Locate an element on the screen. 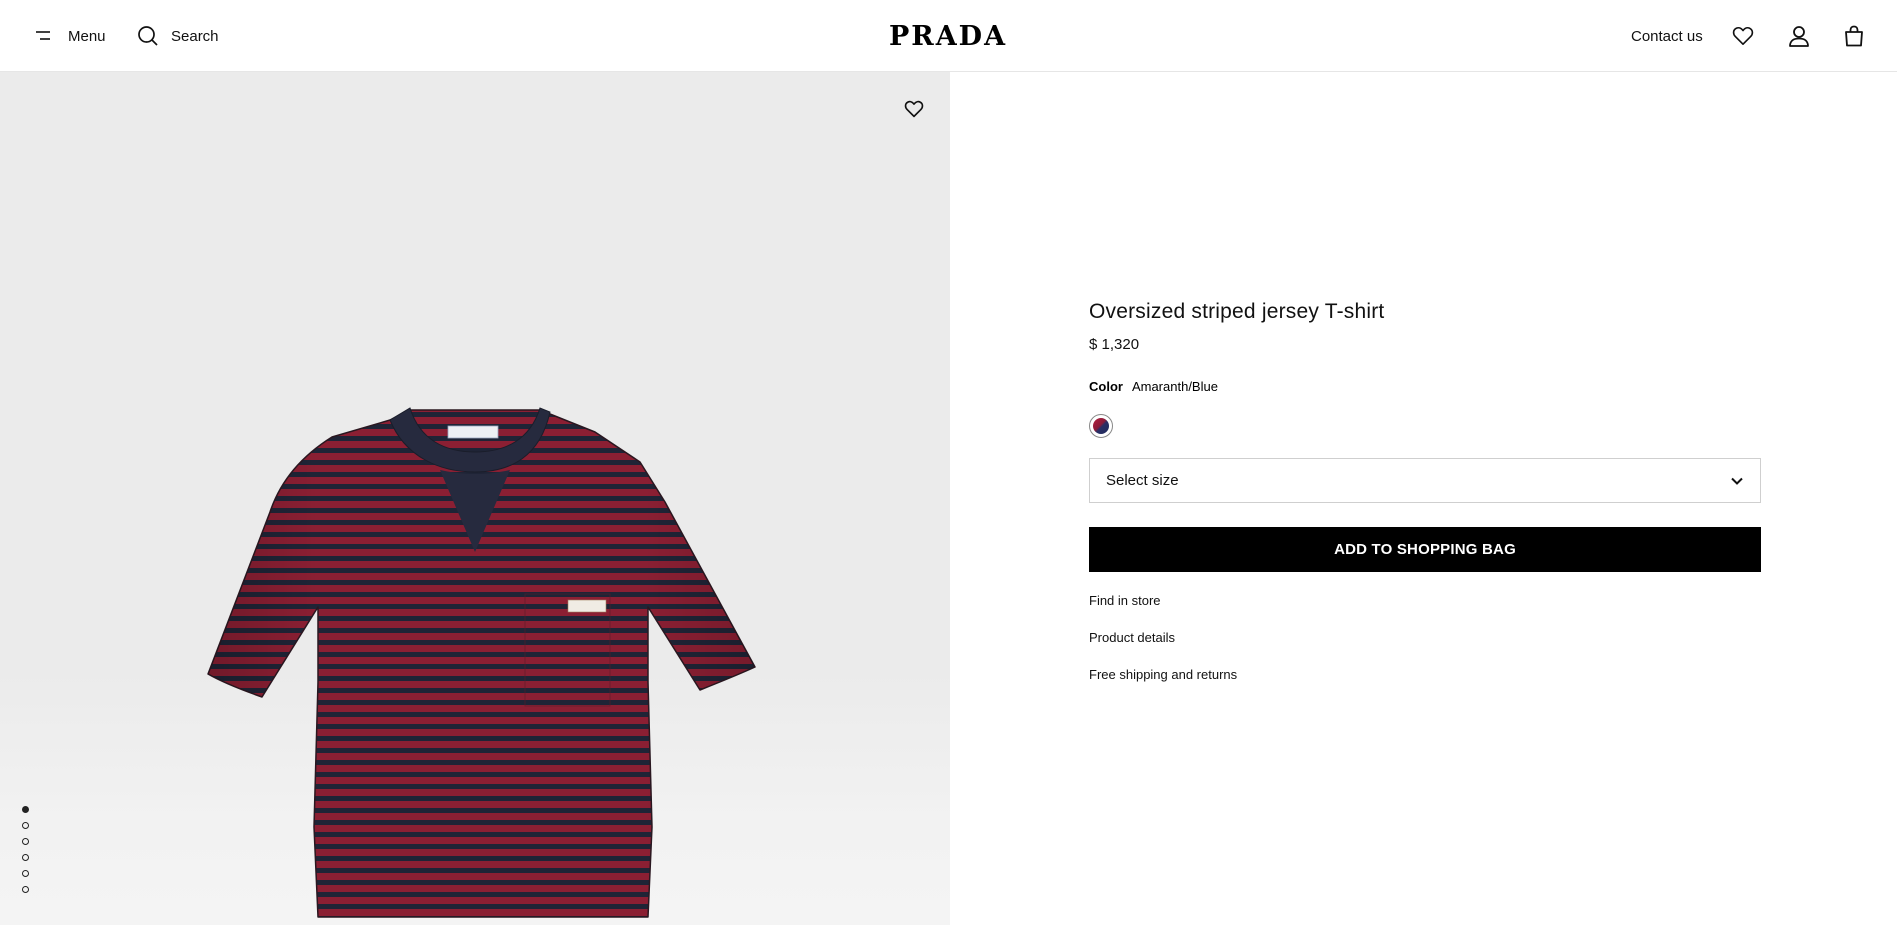 The width and height of the screenshot is (1897, 925). chevron-down-icon is located at coordinates (1737, 481).